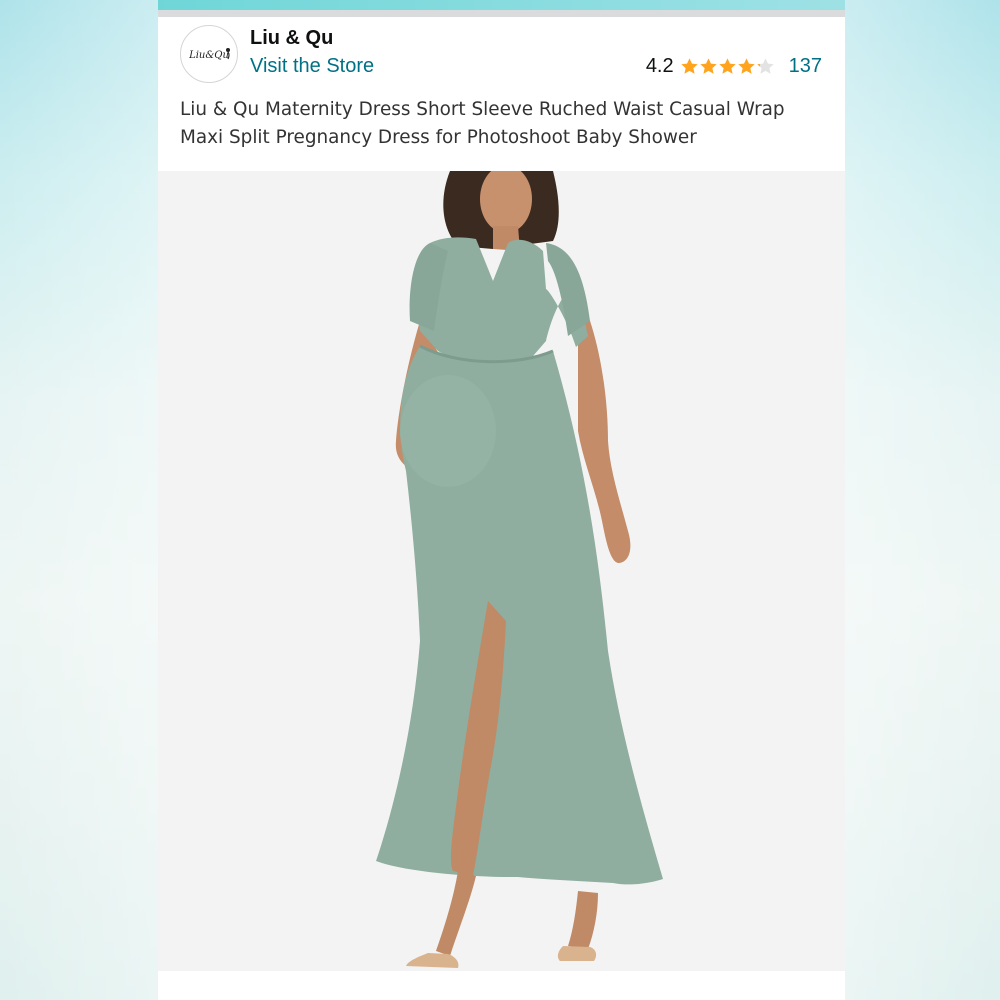 This screenshot has height=1000, width=1000. I want to click on store-logo: Liu&Qu, so click(209, 54).